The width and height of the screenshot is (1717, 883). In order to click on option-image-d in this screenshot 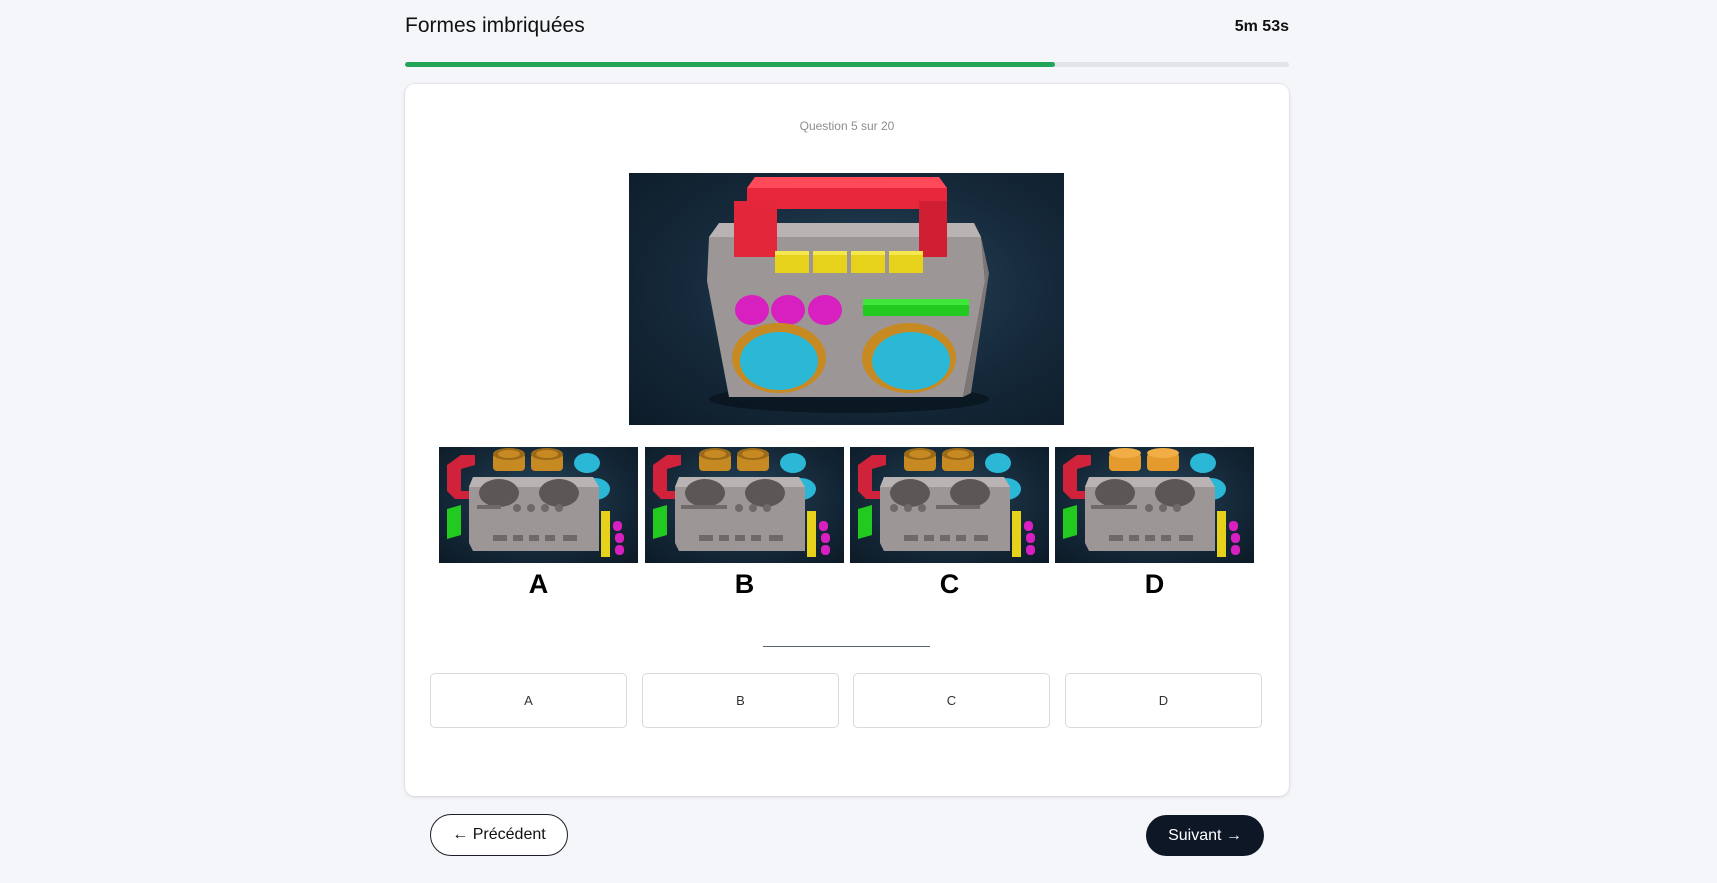, I will do `click(1154, 505)`.